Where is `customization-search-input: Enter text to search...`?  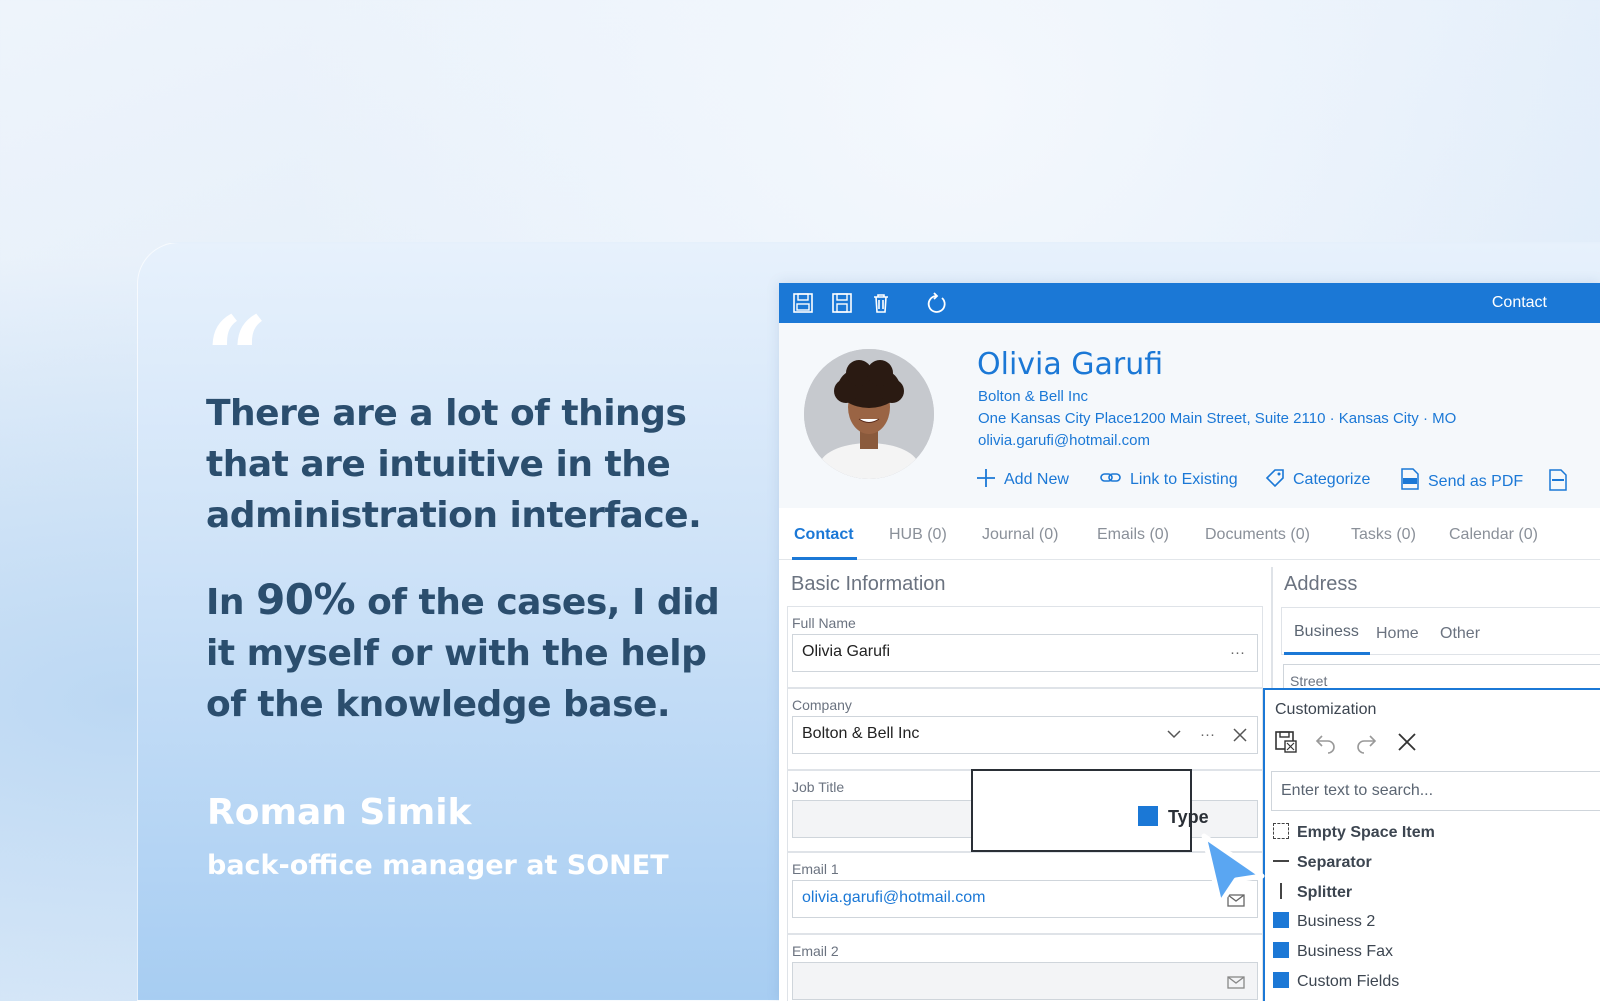 customization-search-input: Enter text to search... is located at coordinates (1435, 791).